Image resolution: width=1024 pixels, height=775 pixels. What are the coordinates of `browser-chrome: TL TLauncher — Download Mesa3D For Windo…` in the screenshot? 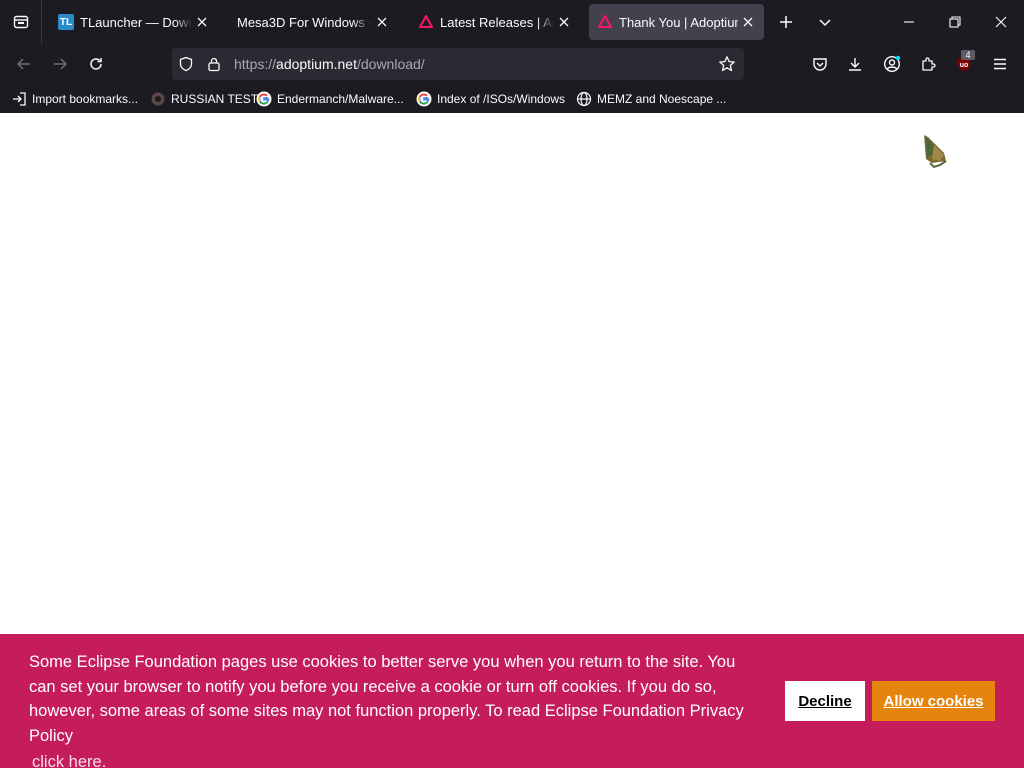 It's located at (512, 56).